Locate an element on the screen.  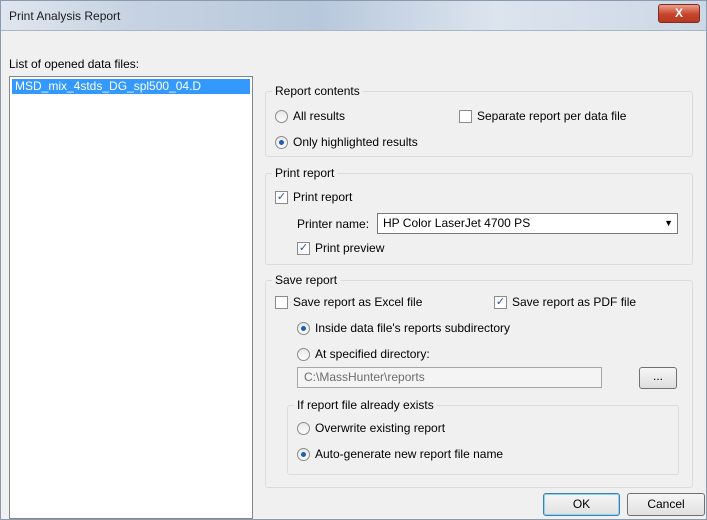
print-report-title: Print report is located at coordinates (305, 173).